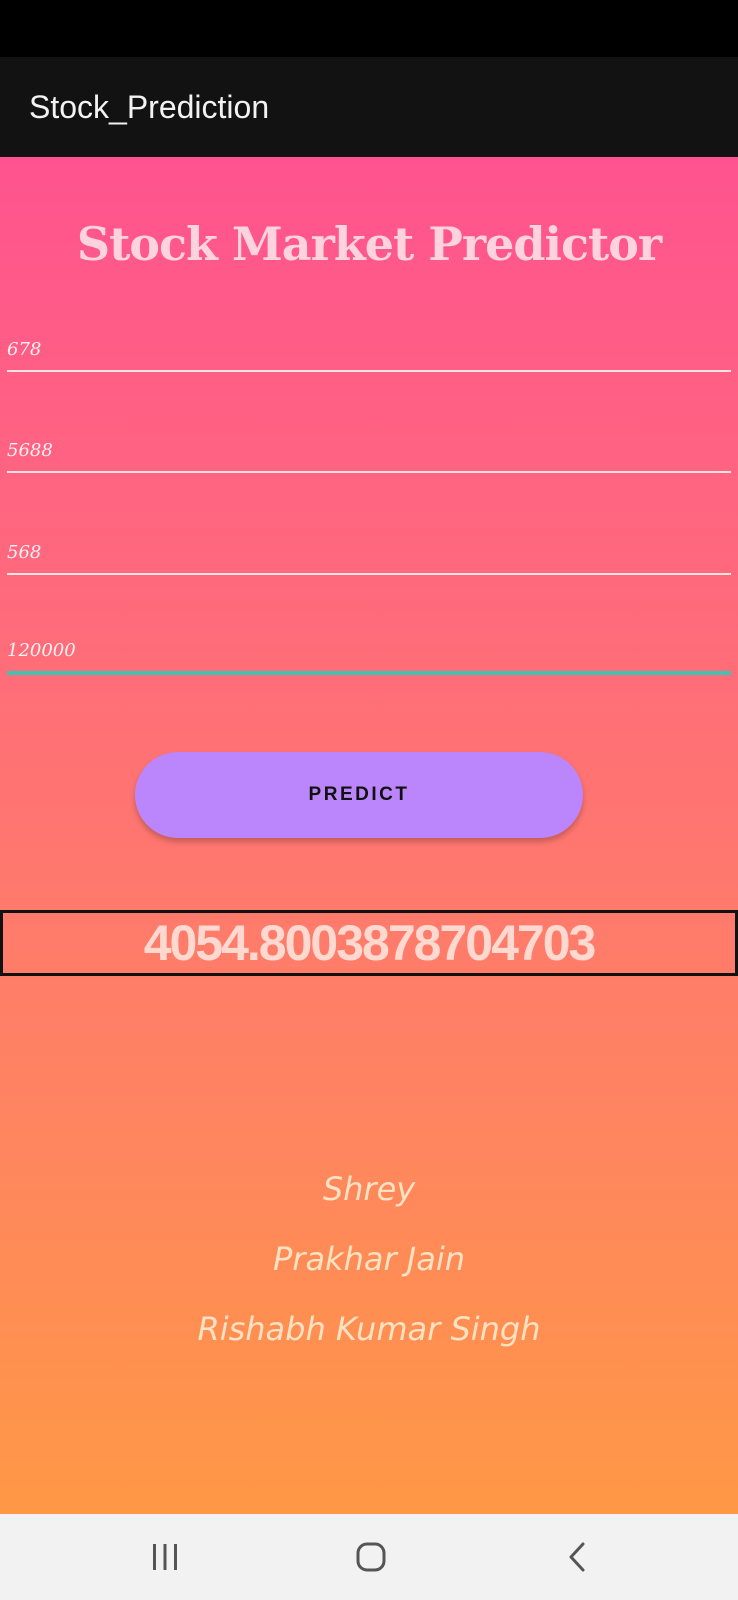 This screenshot has width=738, height=1600. Describe the element at coordinates (369, 28) in the screenshot. I see `status-bar` at that location.